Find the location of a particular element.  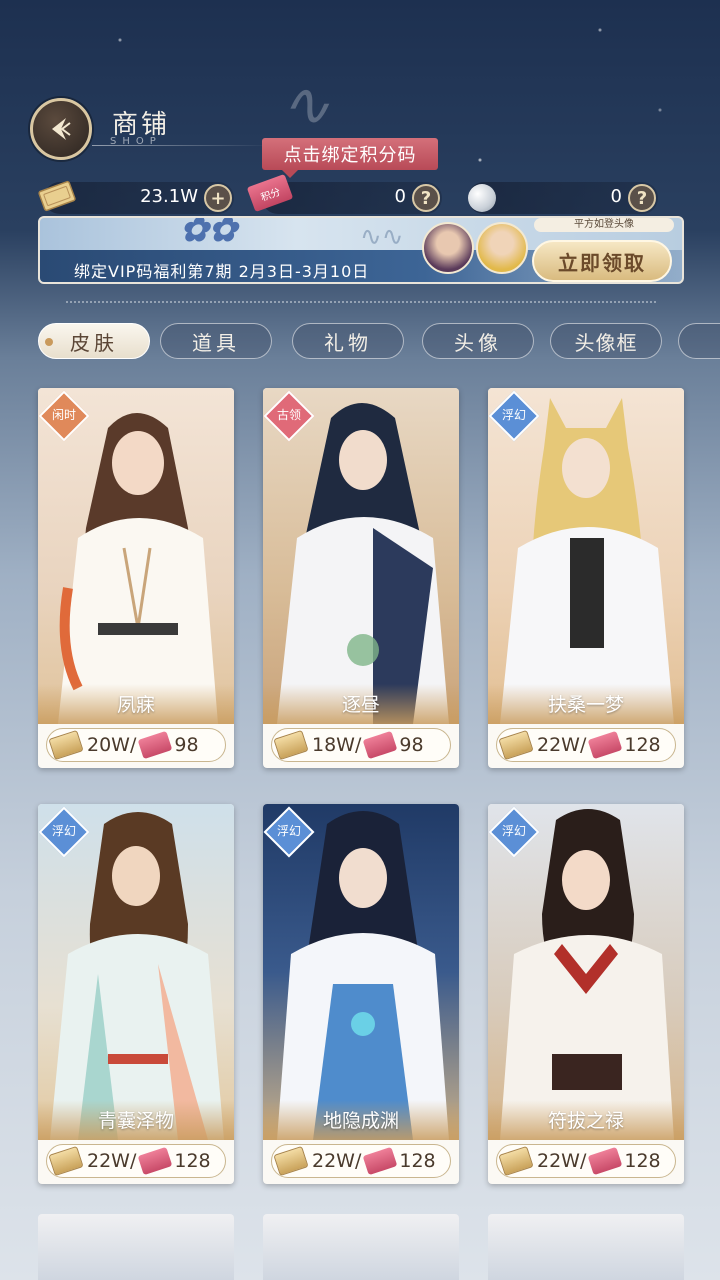

tab-skin: 皮肤 is located at coordinates (94, 341).